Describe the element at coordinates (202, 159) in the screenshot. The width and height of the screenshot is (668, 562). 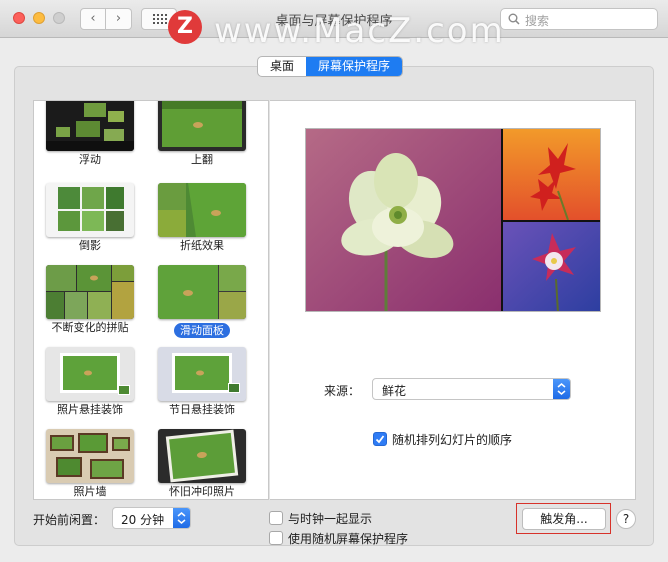
I see `screensaver-label: 上翻` at that location.